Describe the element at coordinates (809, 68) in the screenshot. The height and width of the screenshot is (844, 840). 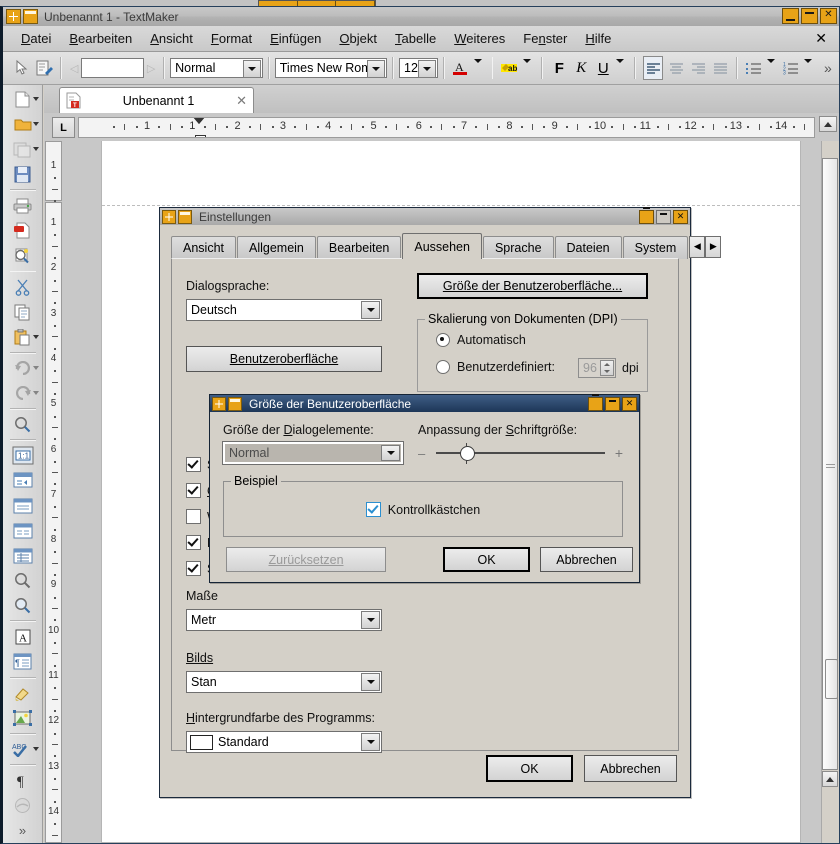
I see `numbered-list-dropdown-icon` at that location.